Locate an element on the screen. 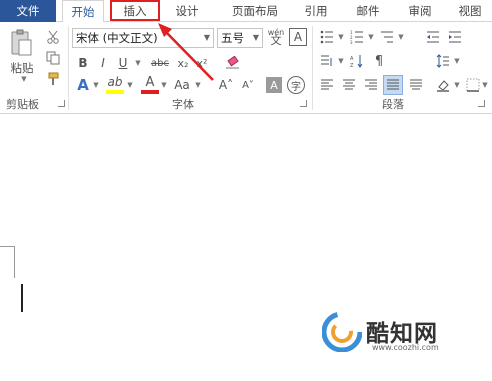  numbering-dropdown-icon: ▼ is located at coordinates (370, 37).